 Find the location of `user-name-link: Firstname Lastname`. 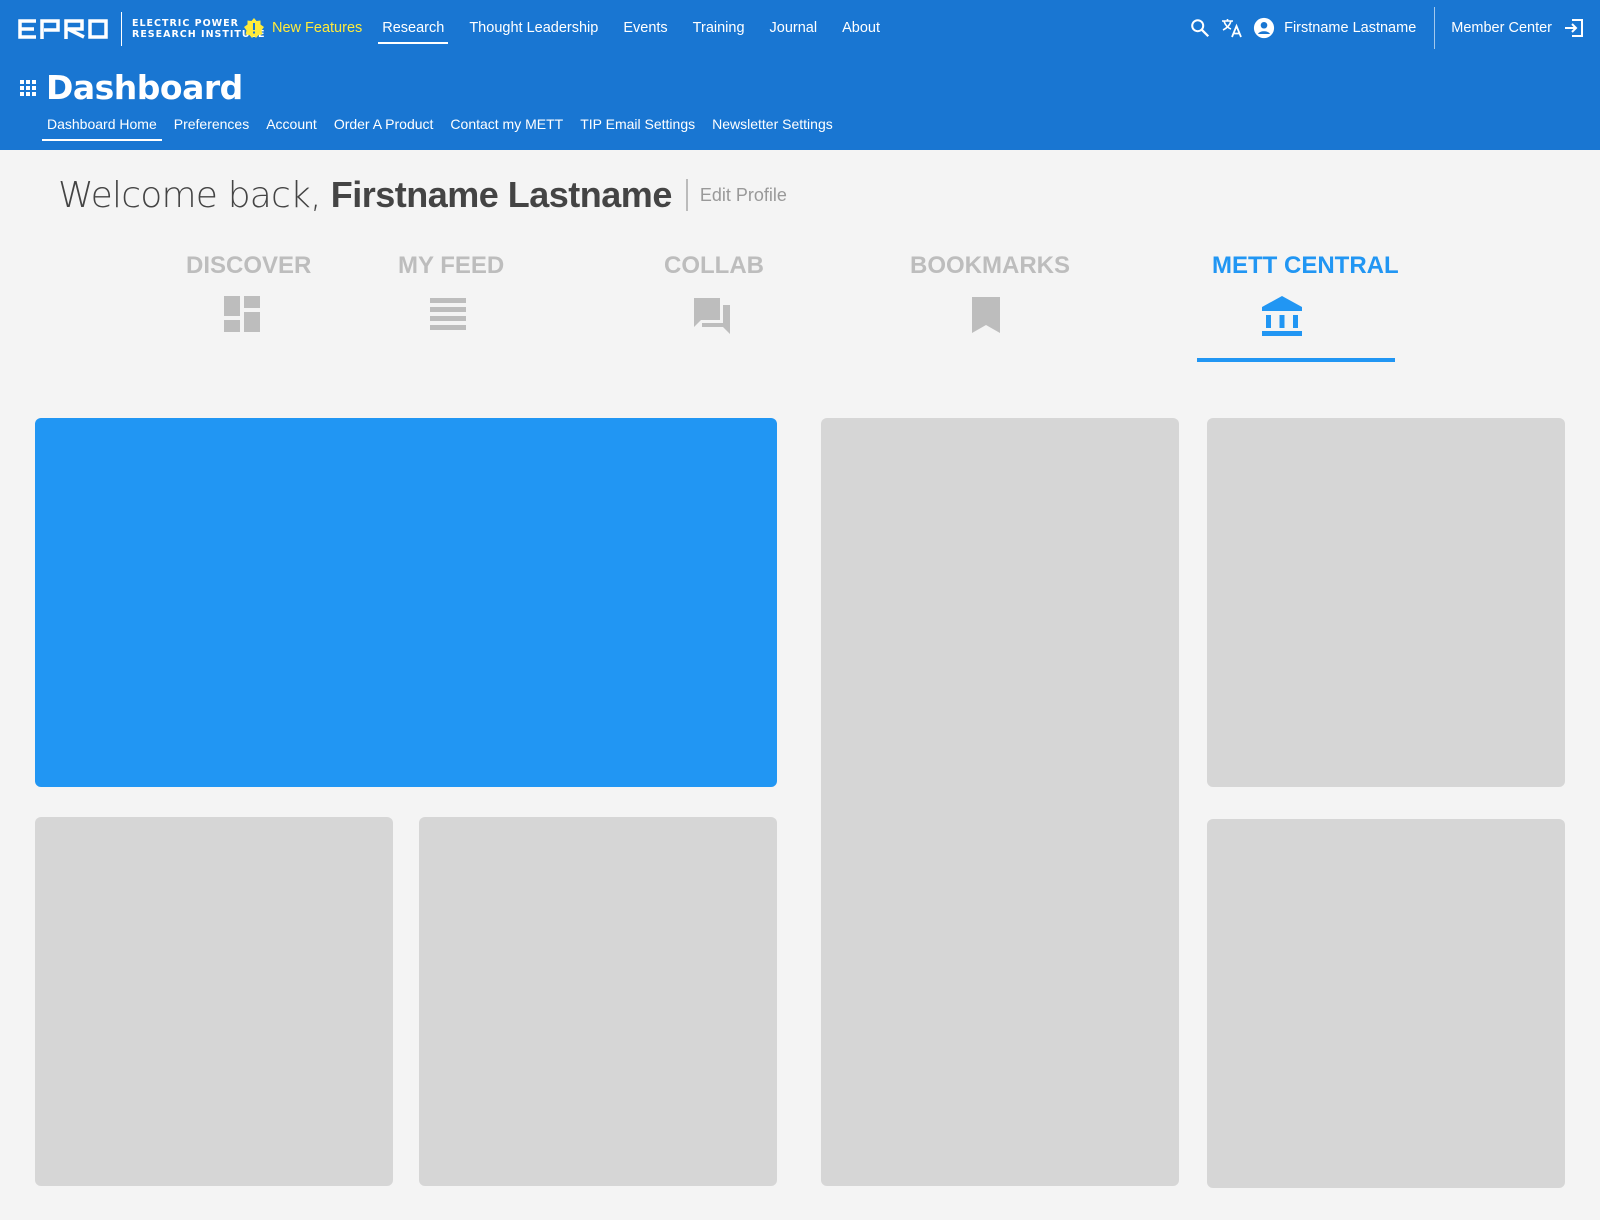

user-name-link: Firstname Lastname is located at coordinates (1350, 28).